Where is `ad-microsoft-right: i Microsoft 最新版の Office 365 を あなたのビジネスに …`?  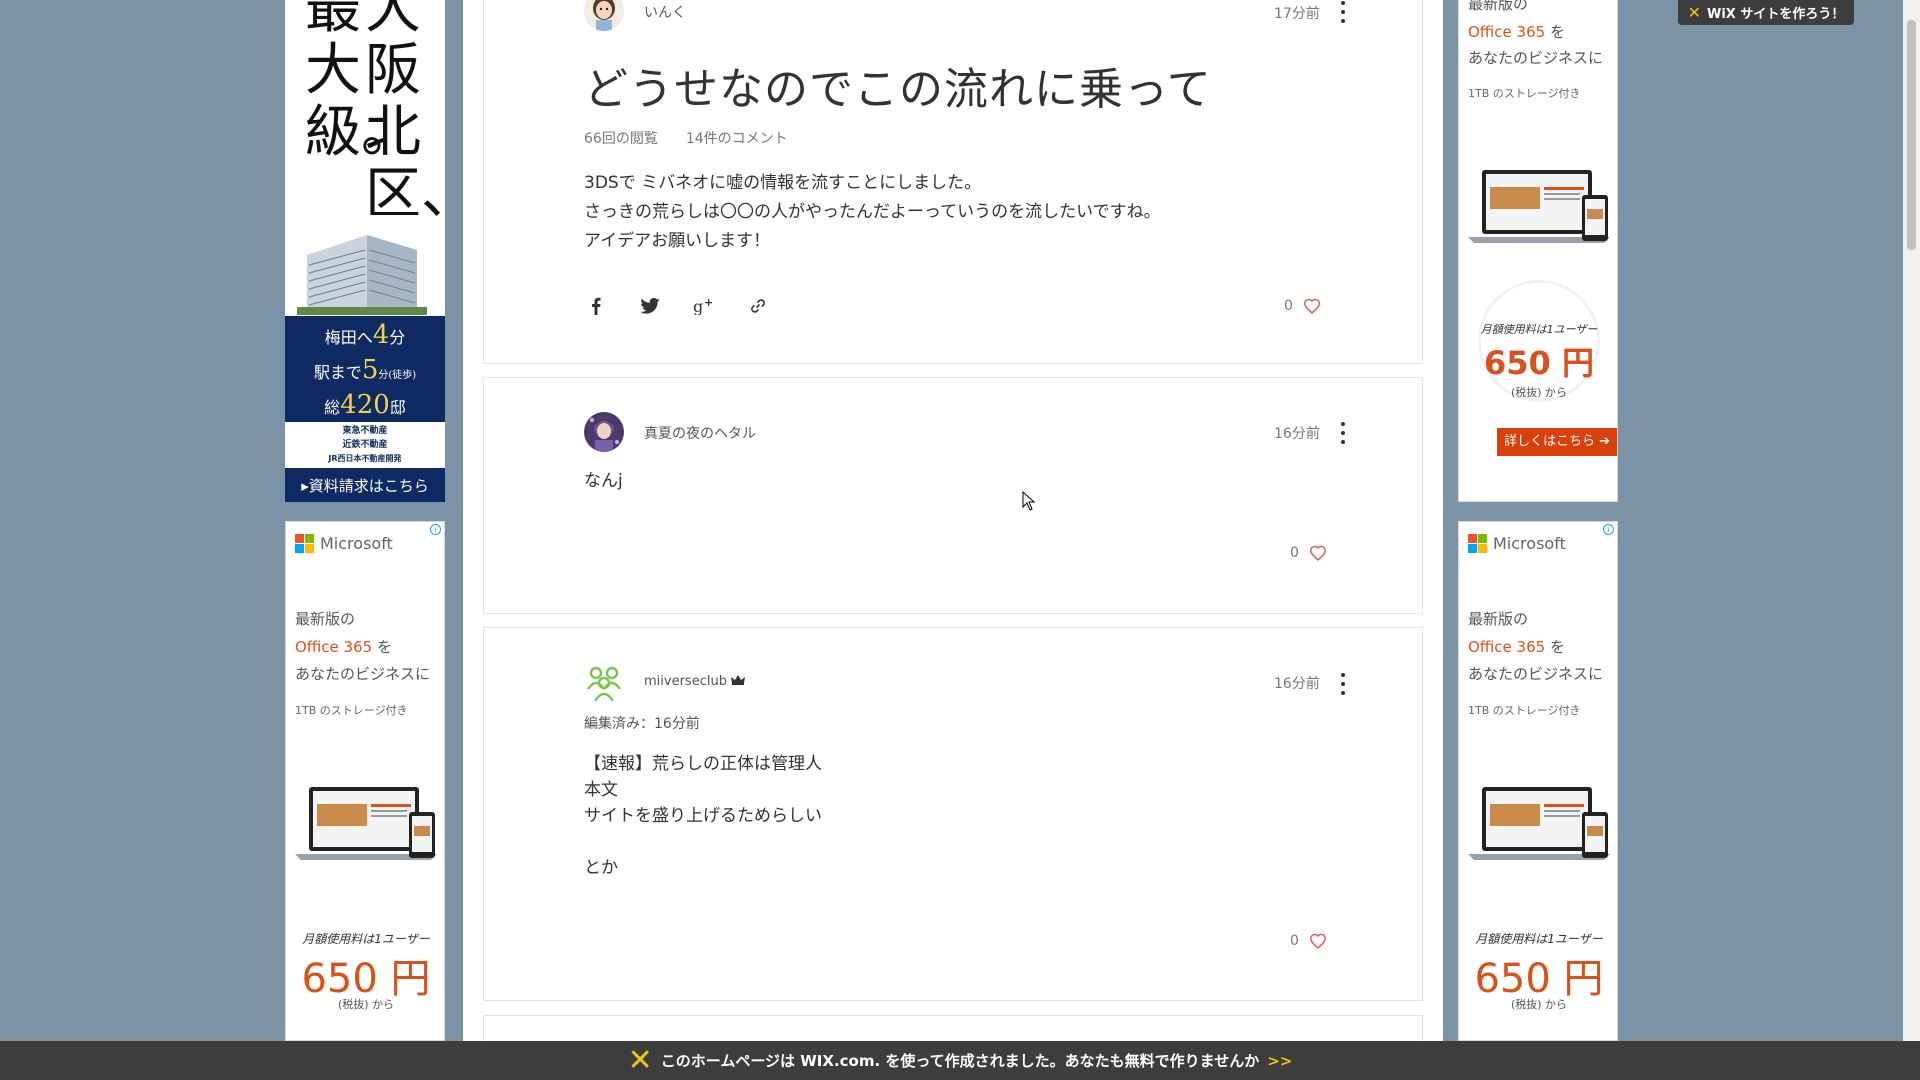
ad-microsoft-right: i Microsoft 最新版の Office 365 を あなたのビジネスに … is located at coordinates (1538, 781).